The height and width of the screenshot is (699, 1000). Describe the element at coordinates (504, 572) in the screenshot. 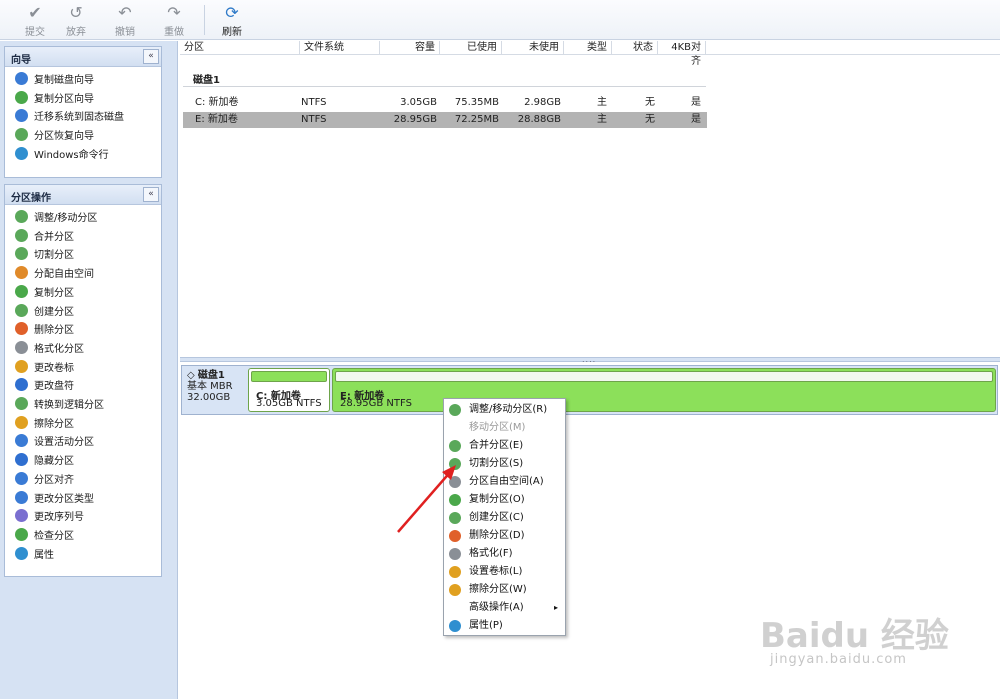

I see `menu-item: 设置卷标(L)` at that location.